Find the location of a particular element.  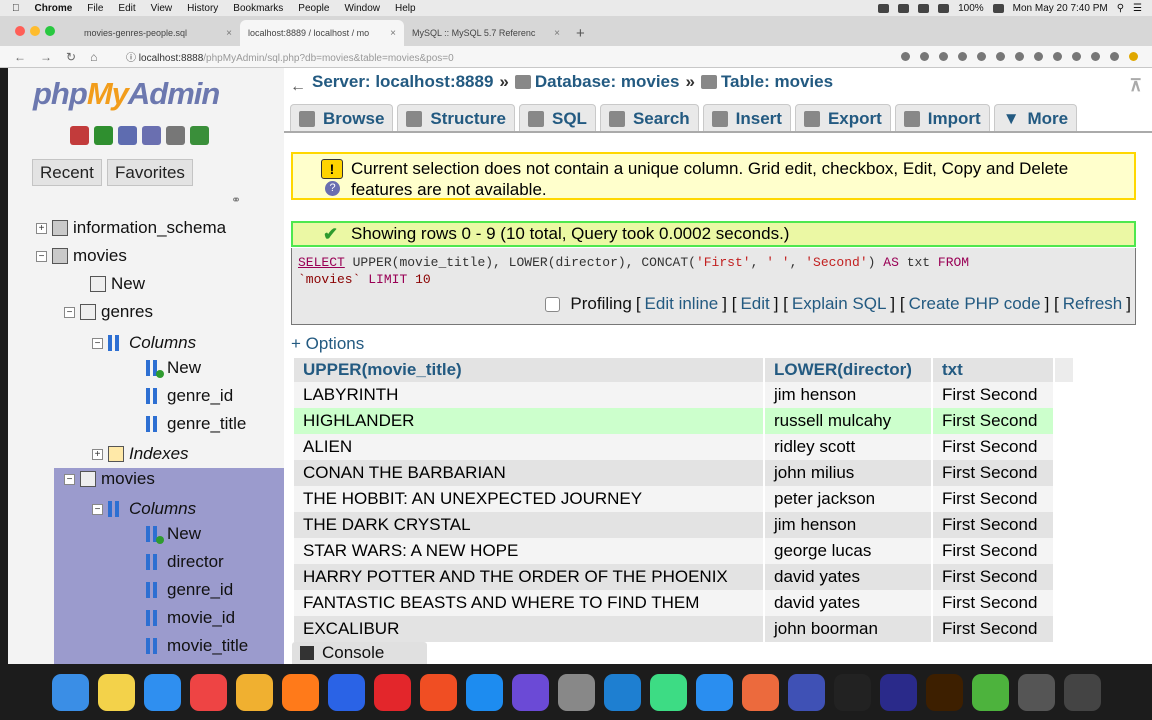

tree-new-column: New is located at coordinates (173, 534).